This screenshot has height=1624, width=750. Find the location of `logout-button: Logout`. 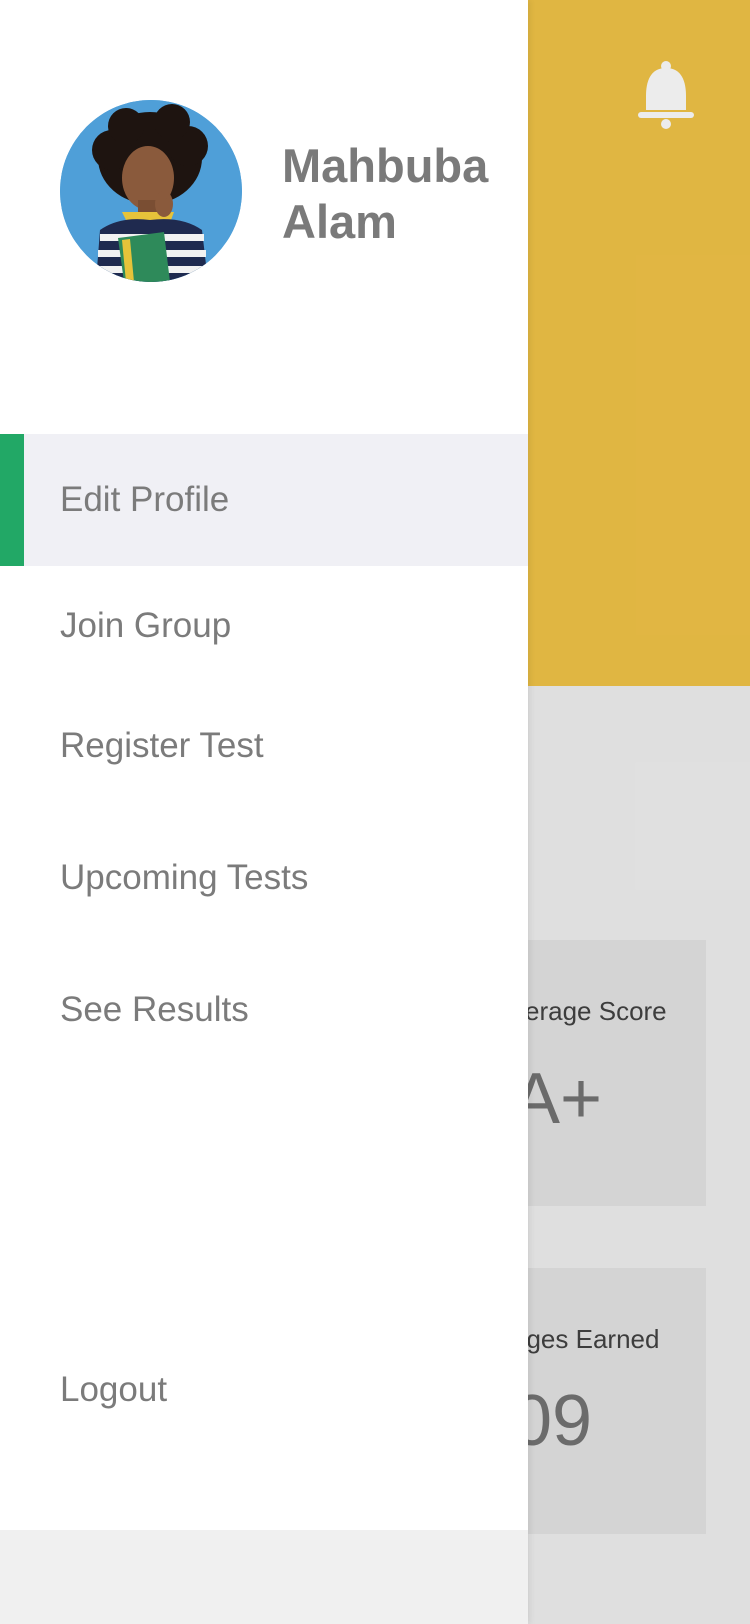

logout-button: Logout is located at coordinates (264, 1390).